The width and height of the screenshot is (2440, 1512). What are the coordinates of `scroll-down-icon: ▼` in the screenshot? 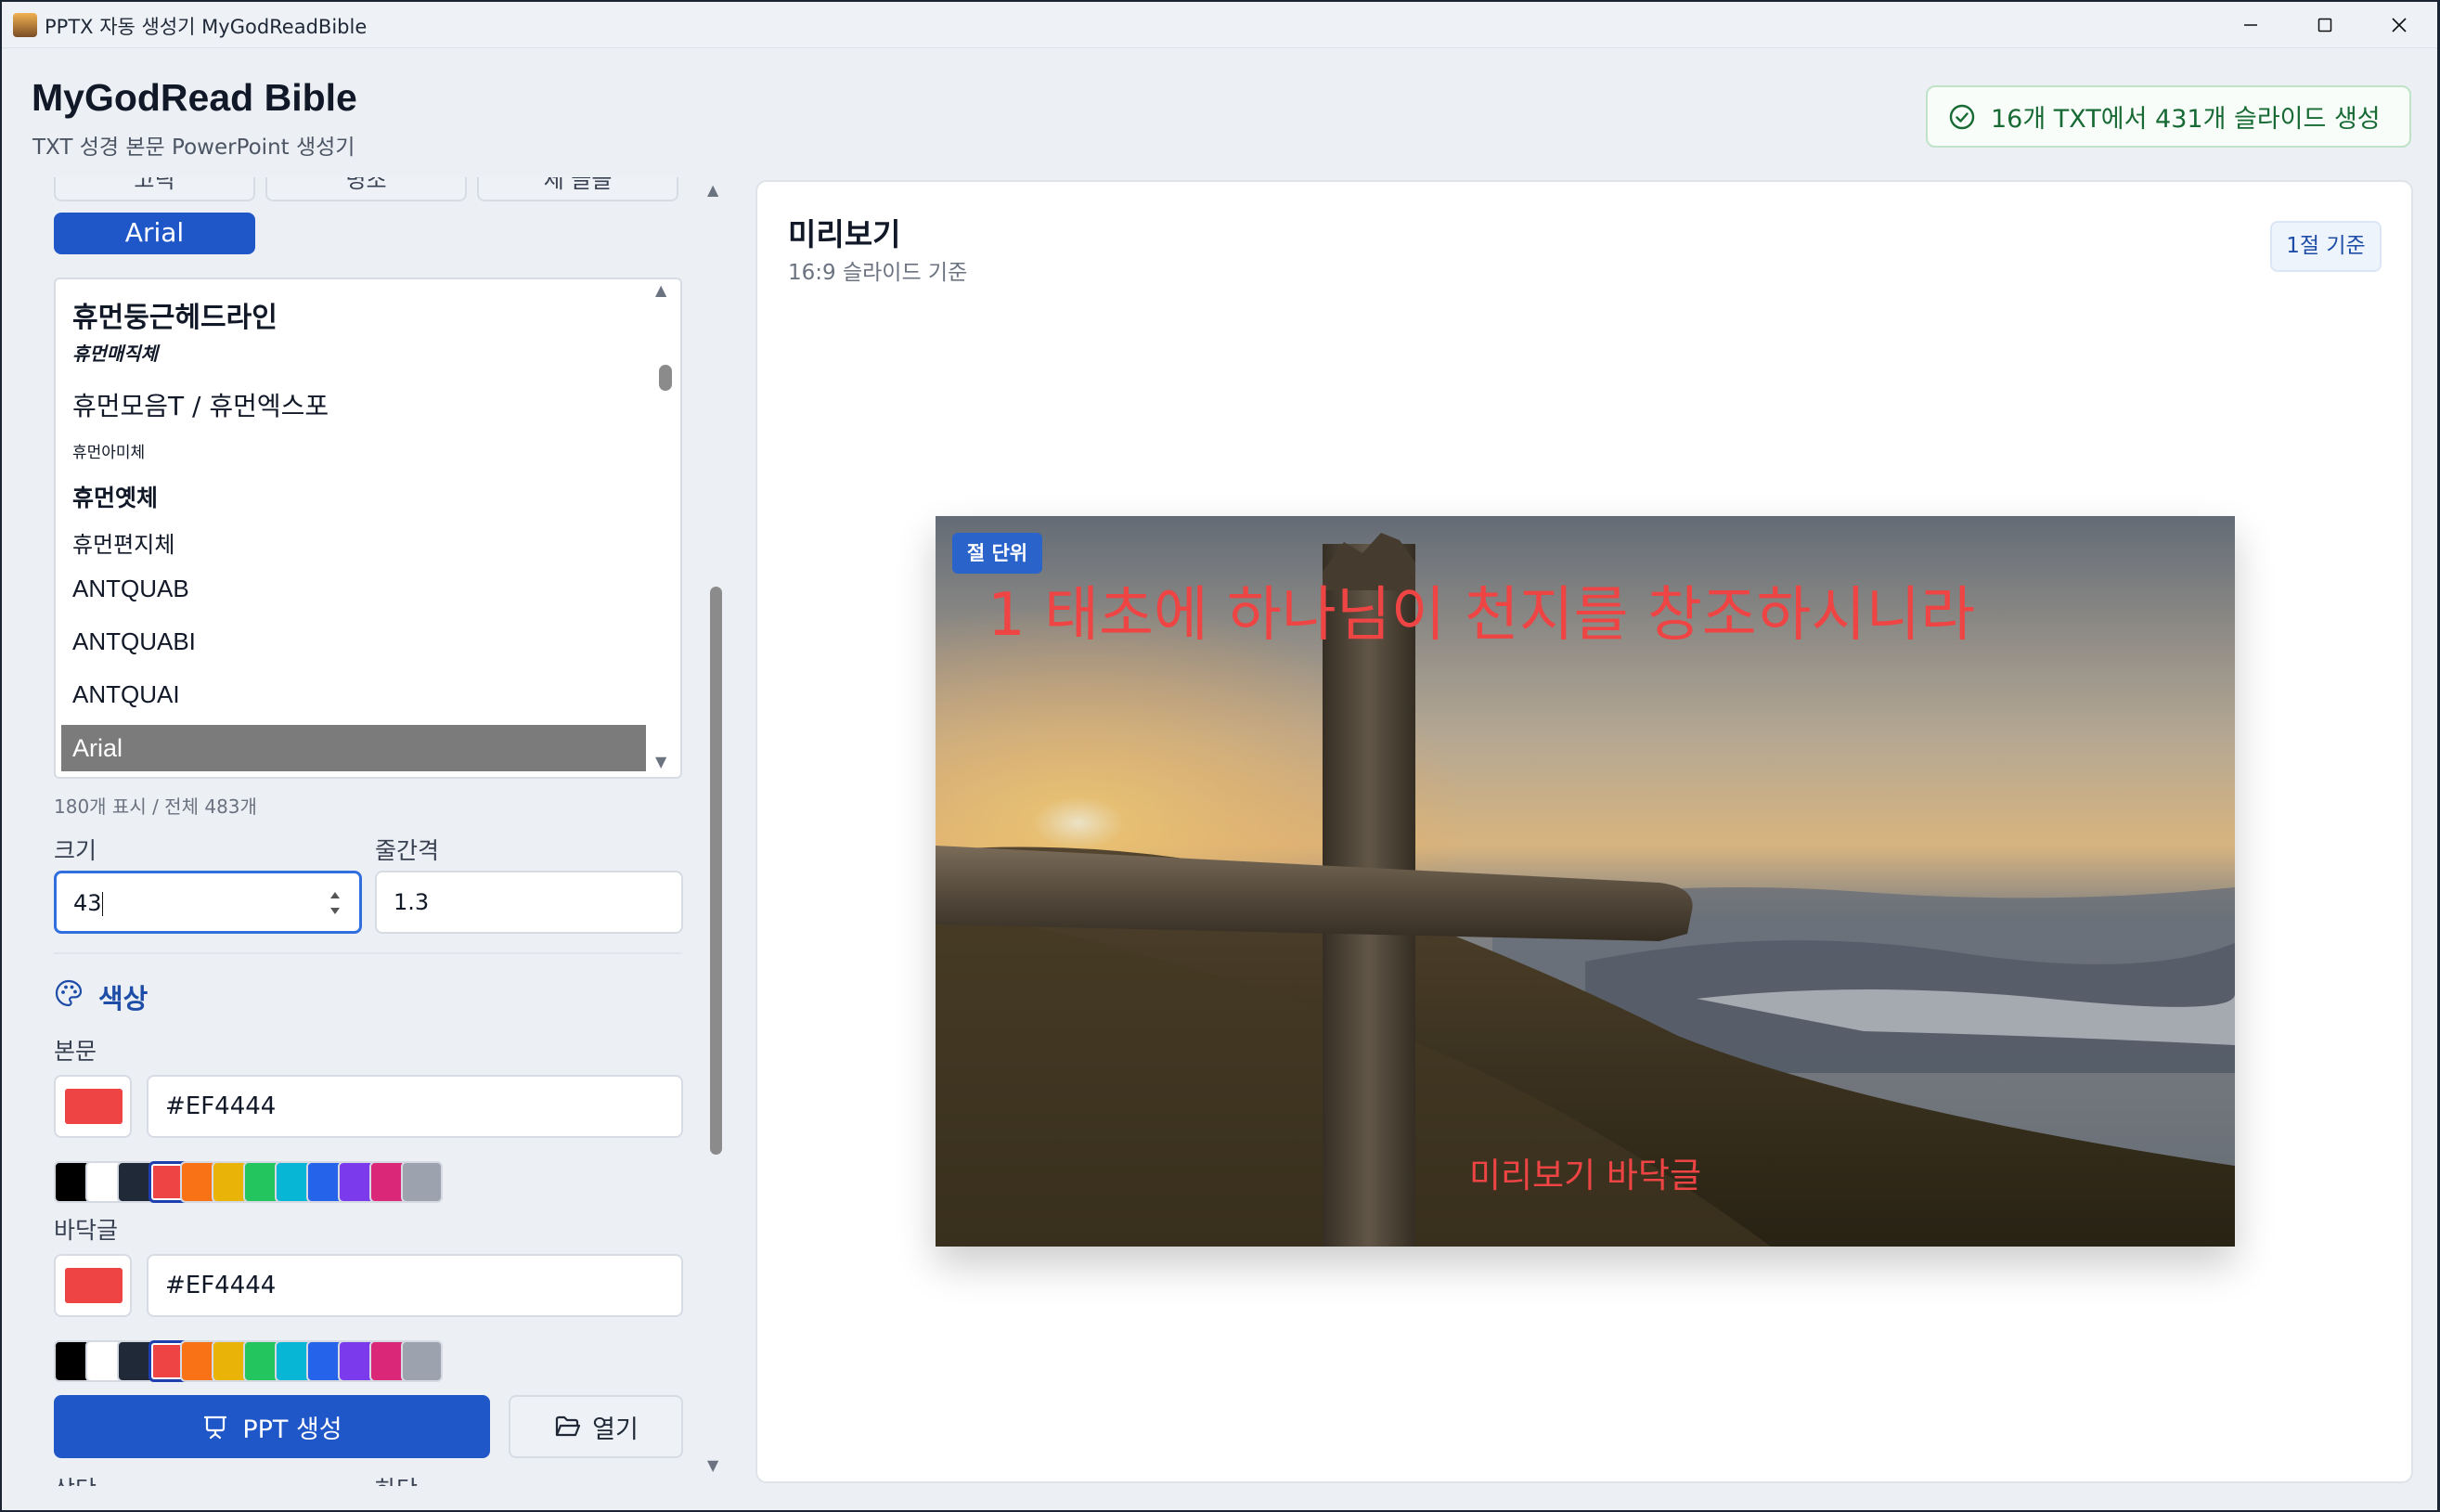 It's located at (712, 1465).